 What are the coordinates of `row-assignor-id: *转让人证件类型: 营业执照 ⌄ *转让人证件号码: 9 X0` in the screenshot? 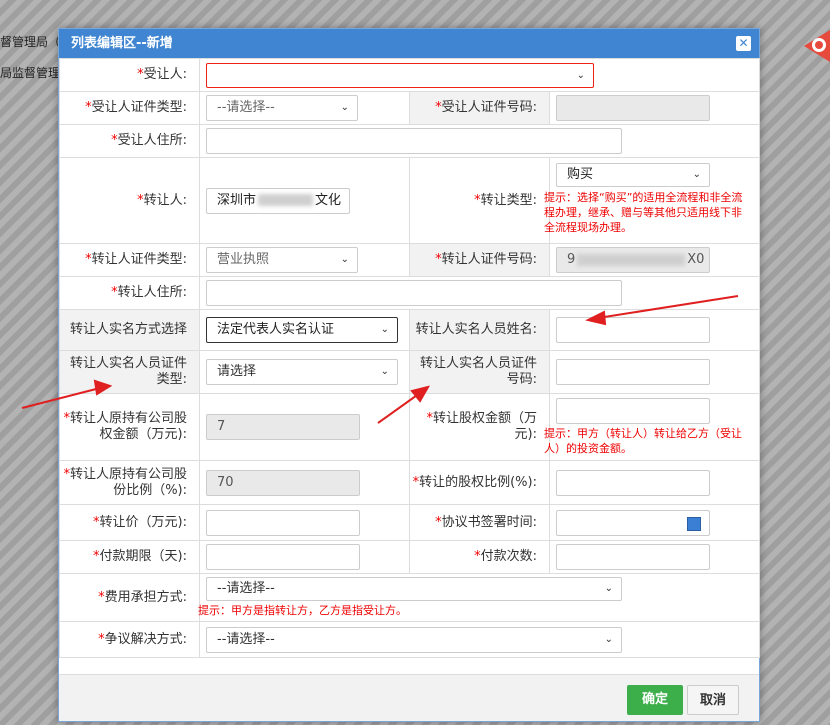 It's located at (410, 260).